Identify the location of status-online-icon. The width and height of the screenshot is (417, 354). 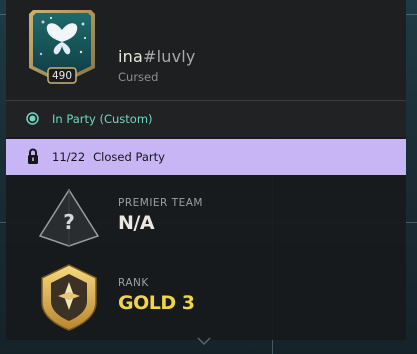
(32, 118).